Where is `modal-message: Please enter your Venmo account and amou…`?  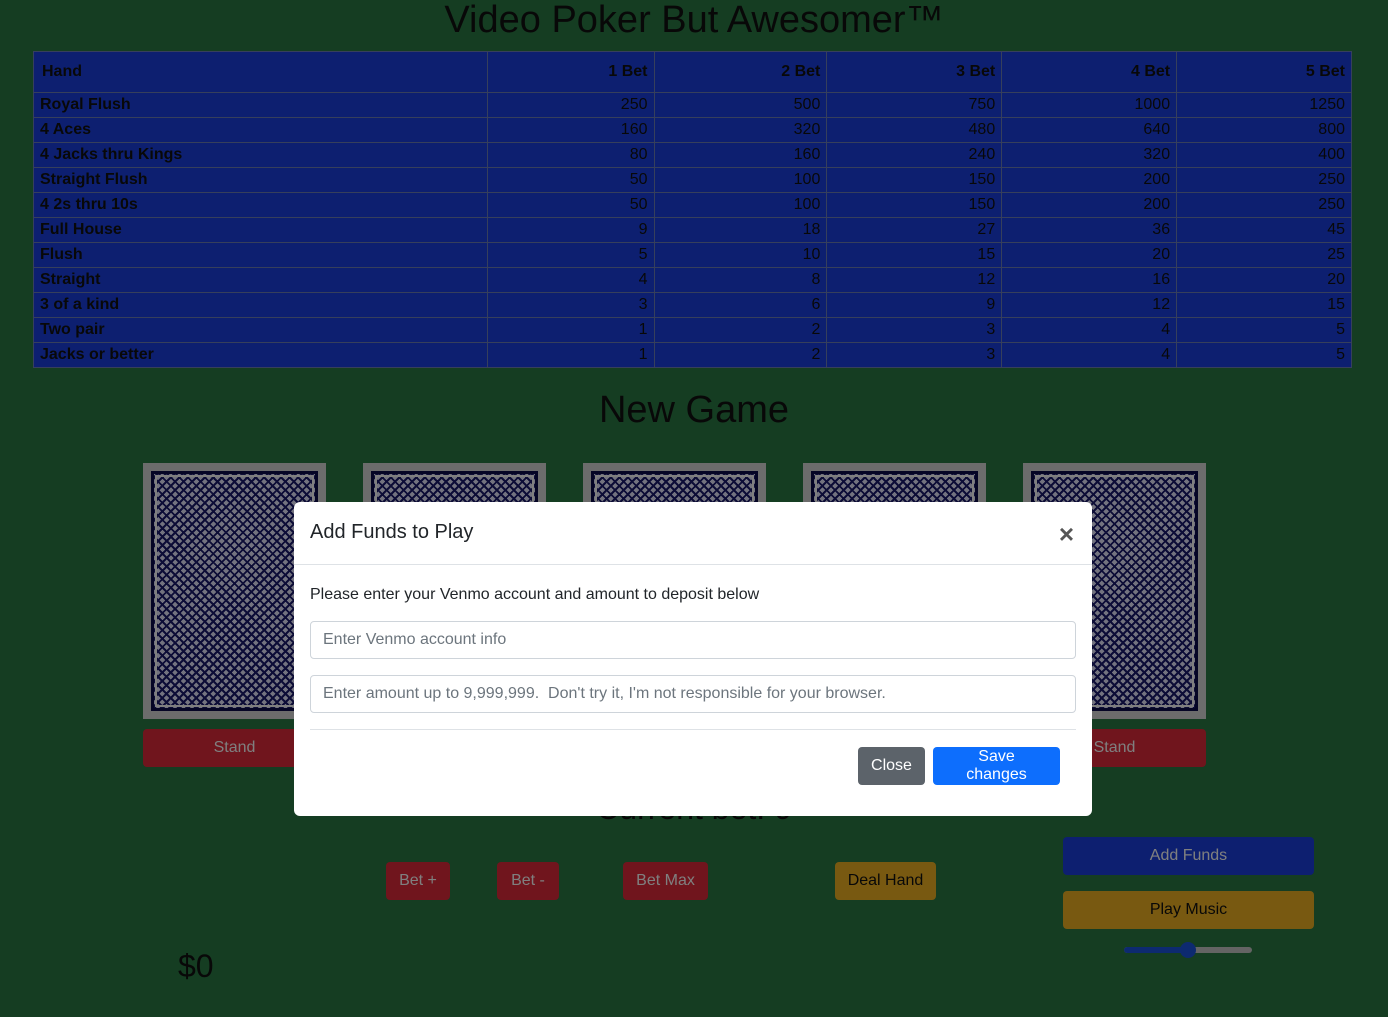
modal-message: Please enter your Venmo account and amou… is located at coordinates (535, 594).